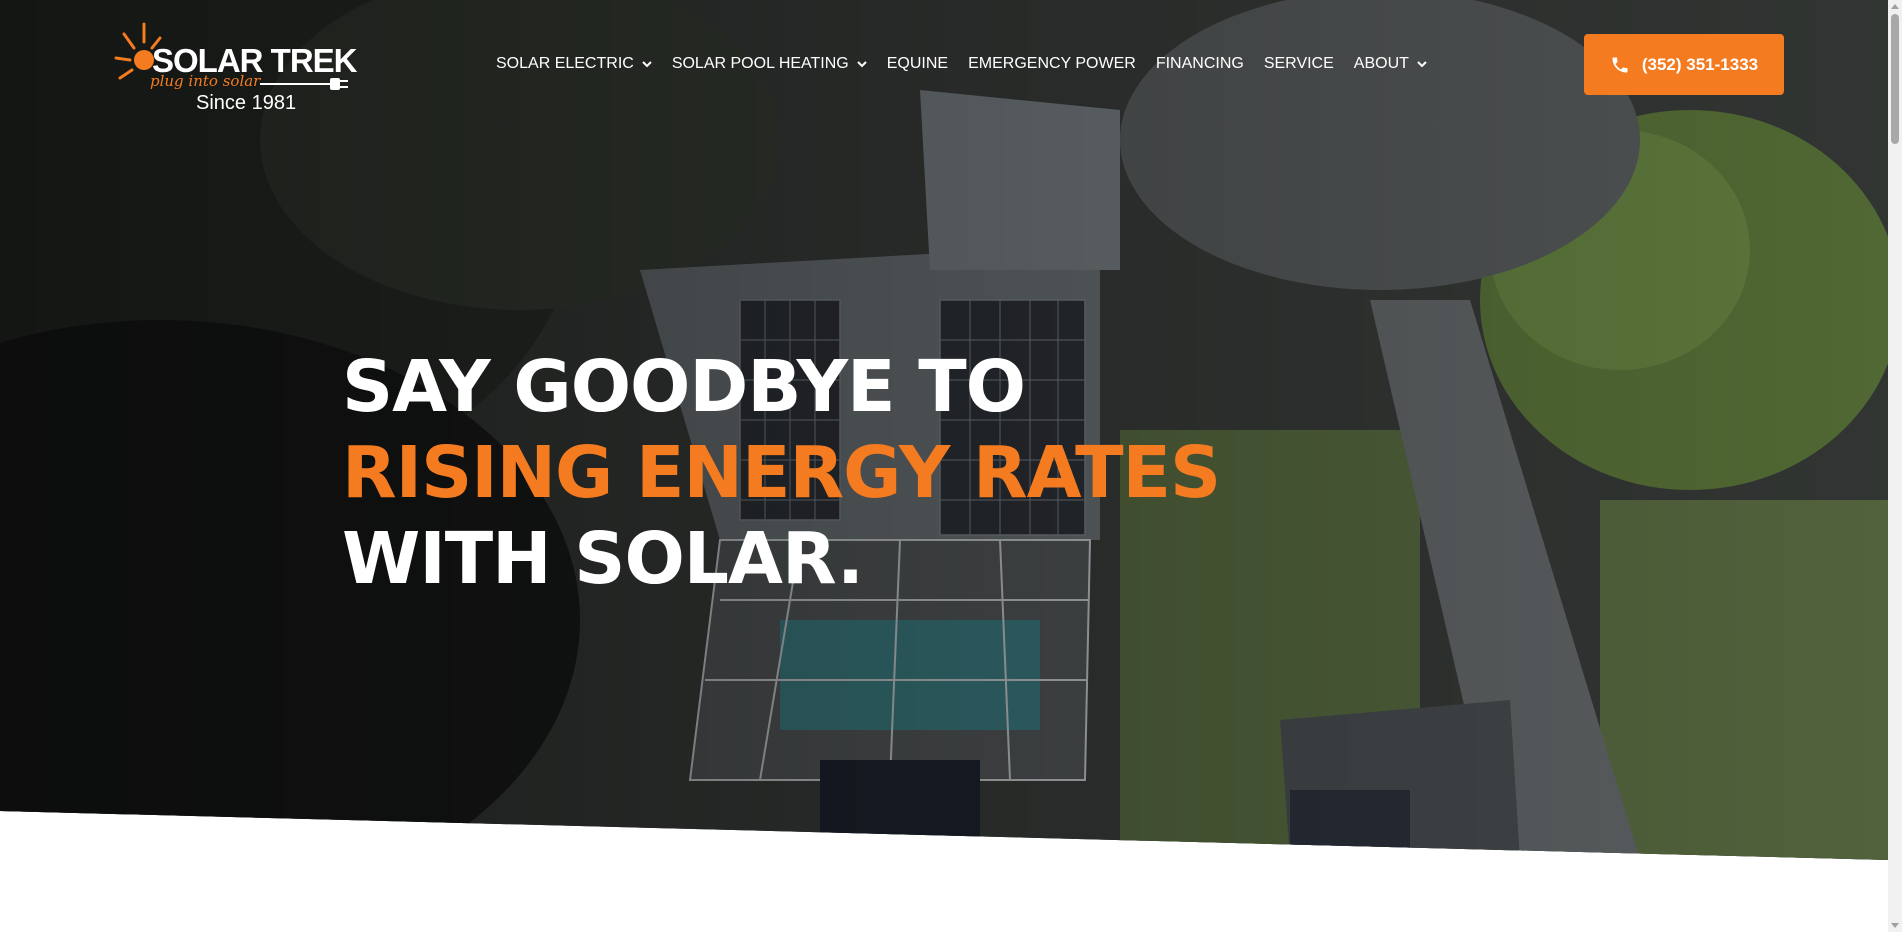 This screenshot has height=932, width=1902. I want to click on nav-item-solar-pool-heating: SOLAR POOL HEATING, so click(769, 64).